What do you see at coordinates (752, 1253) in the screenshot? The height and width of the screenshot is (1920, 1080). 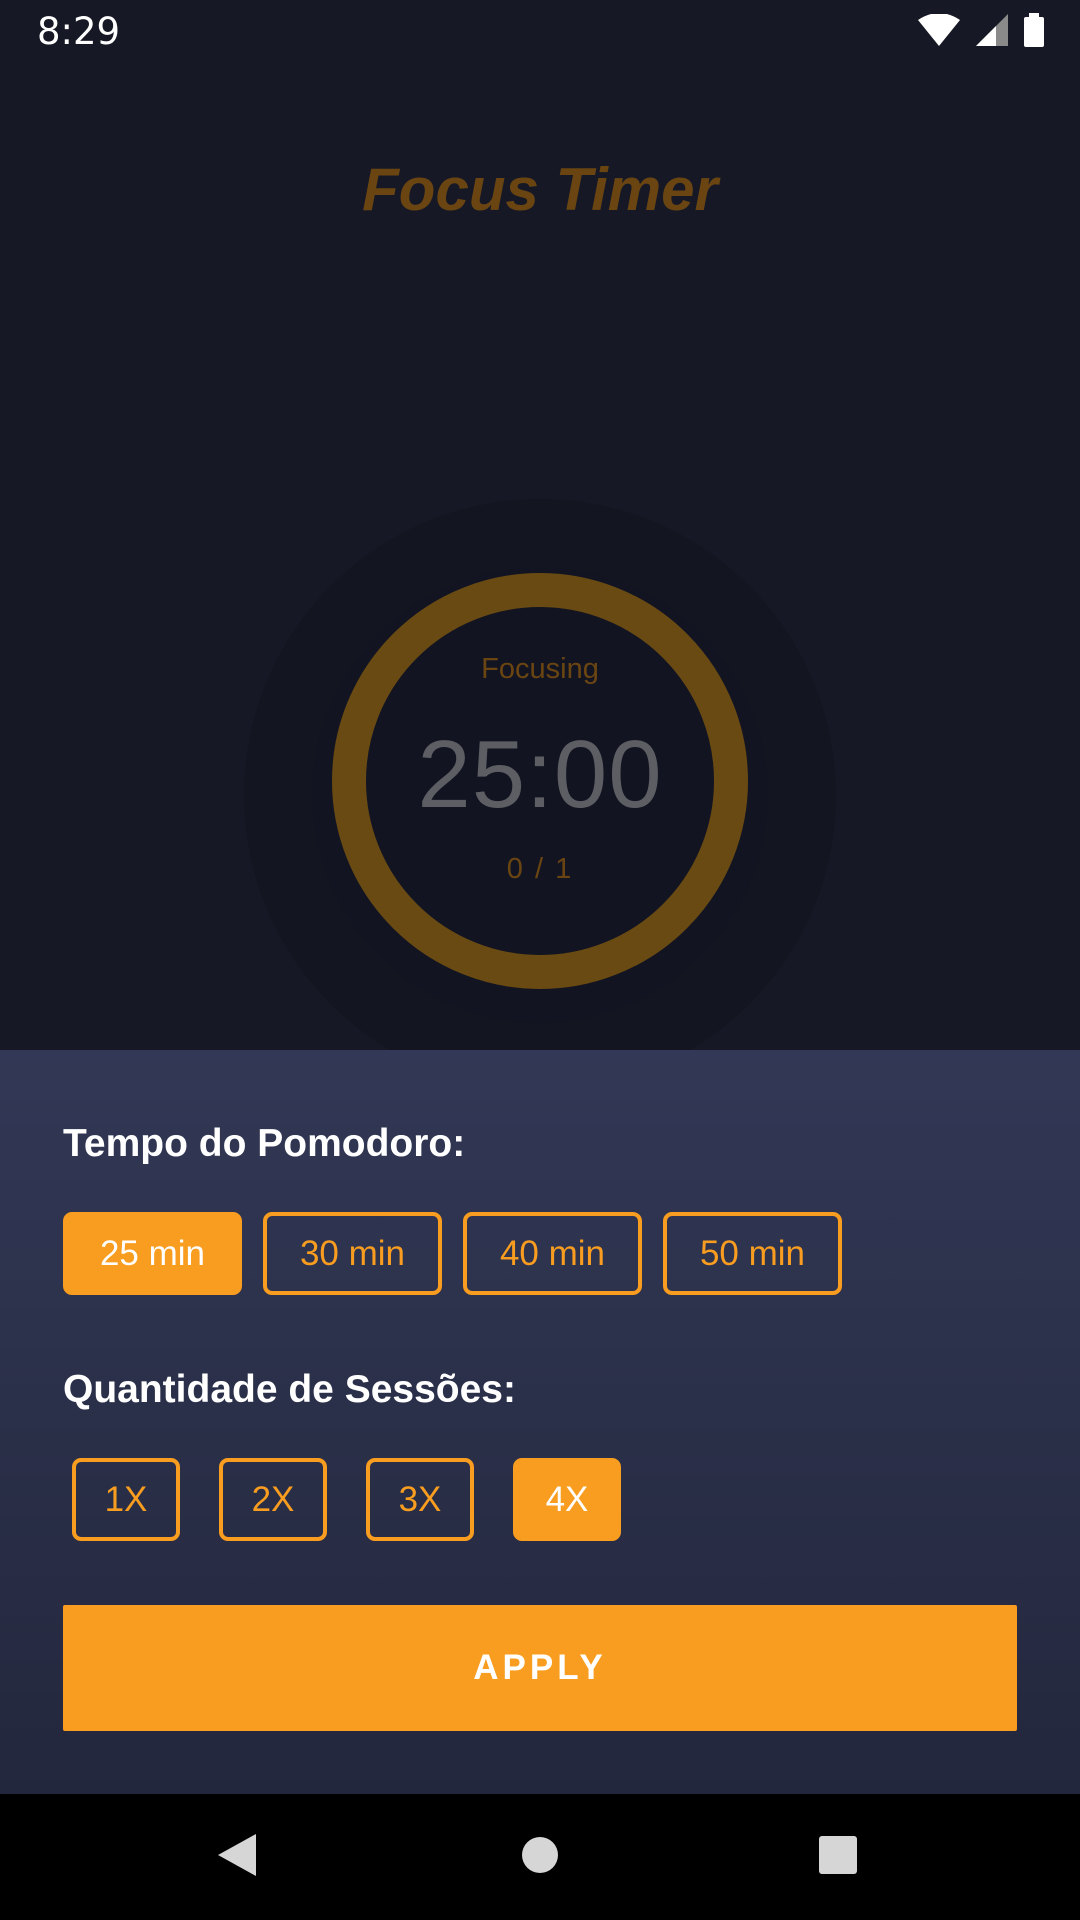 I see `time-option-50: 50 min` at bounding box center [752, 1253].